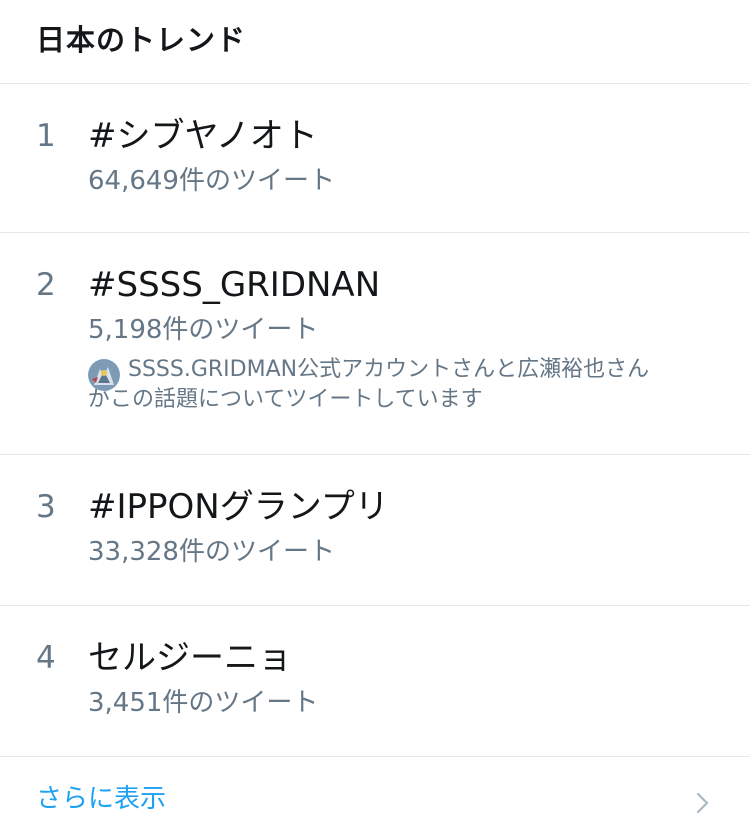  I want to click on chevron-right-icon, so click(702, 803).